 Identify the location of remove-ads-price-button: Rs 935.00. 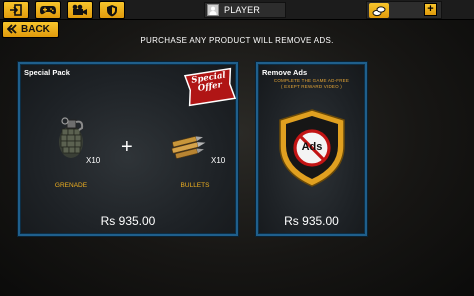
(311, 221).